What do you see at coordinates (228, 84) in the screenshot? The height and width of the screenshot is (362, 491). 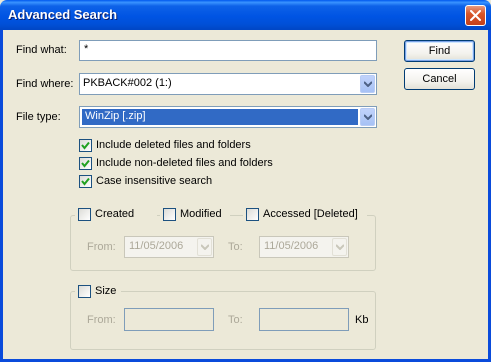 I see `find-where-select: PKBACK#002 (1:)` at bounding box center [228, 84].